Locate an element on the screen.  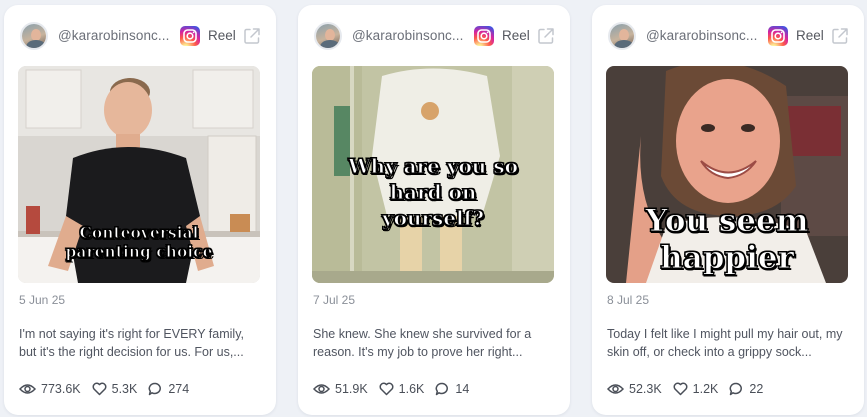
overlay-line: parenting choice is located at coordinates (139, 252).